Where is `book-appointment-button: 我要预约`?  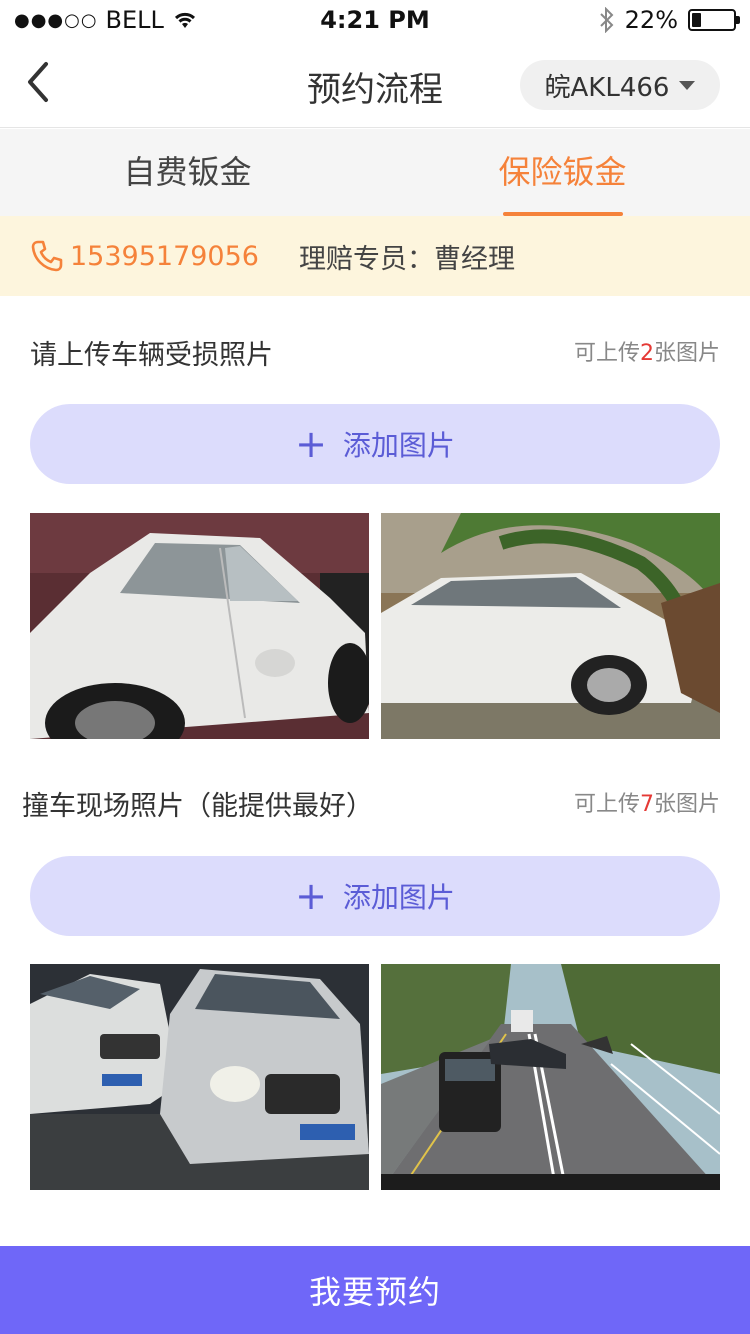
book-appointment-button: 我要预约 is located at coordinates (375, 1290).